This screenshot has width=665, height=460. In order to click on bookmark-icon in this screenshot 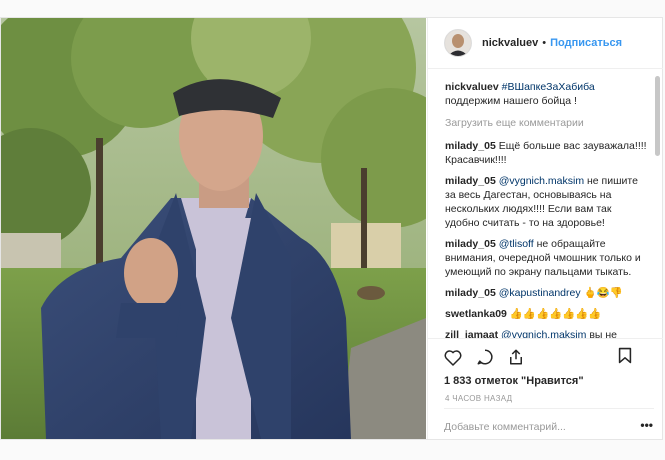, I will do `click(625, 355)`.